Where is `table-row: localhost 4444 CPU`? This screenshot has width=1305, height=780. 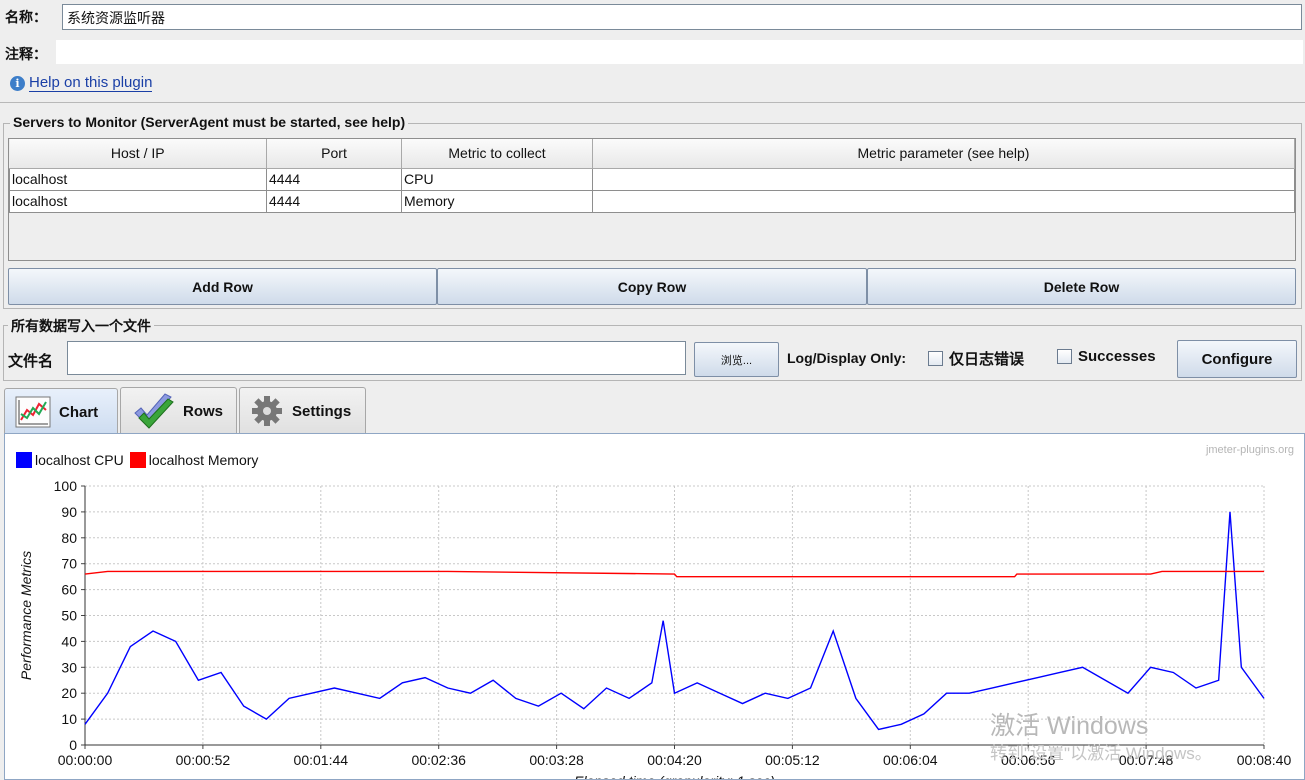
table-row: localhost 4444 CPU is located at coordinates (652, 179).